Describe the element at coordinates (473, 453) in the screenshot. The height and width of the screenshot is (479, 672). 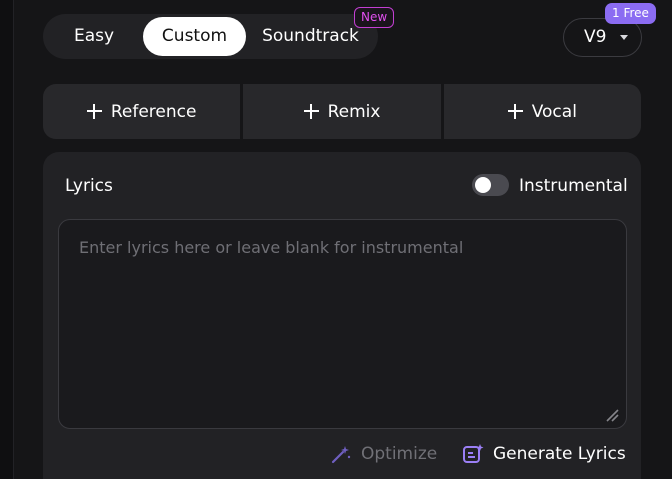
I see `generate-lyrics-icon` at that location.